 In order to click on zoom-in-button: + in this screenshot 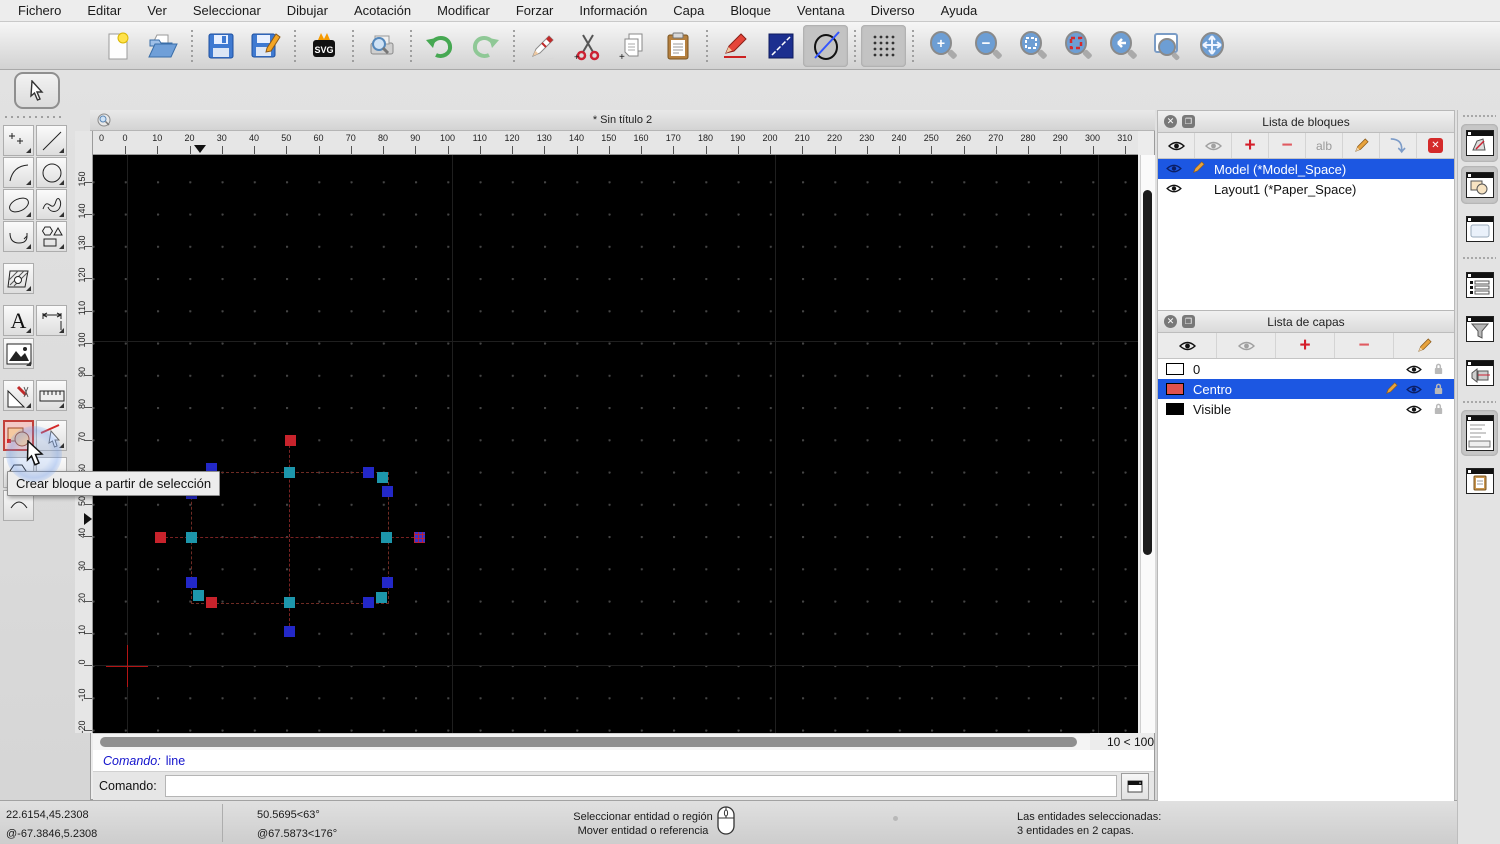, I will do `click(941, 46)`.